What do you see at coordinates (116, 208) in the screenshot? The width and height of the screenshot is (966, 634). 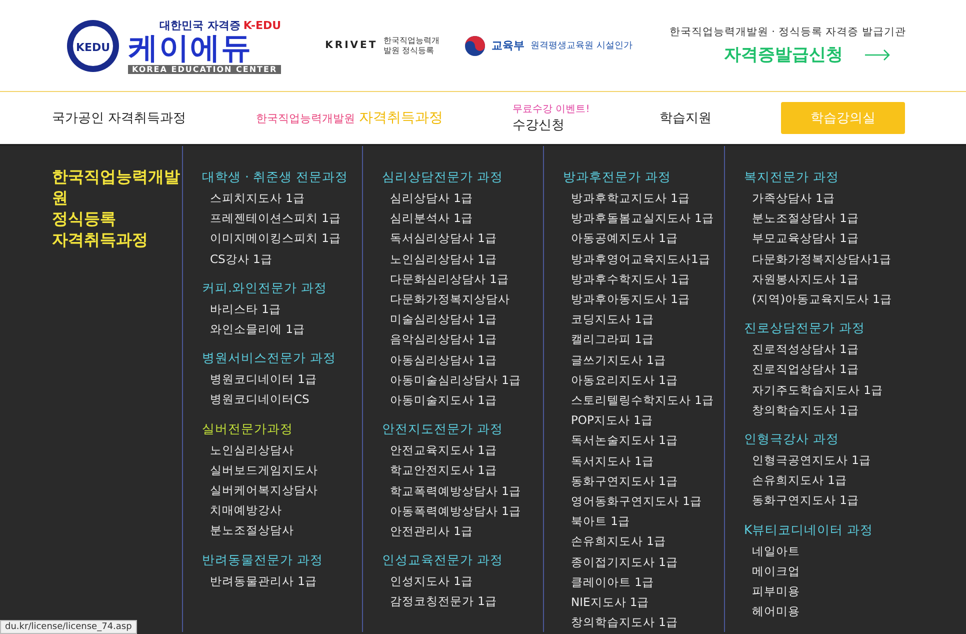 I see `menu-title: 한국직업능력개발원 정식등록 자격취득과정` at bounding box center [116, 208].